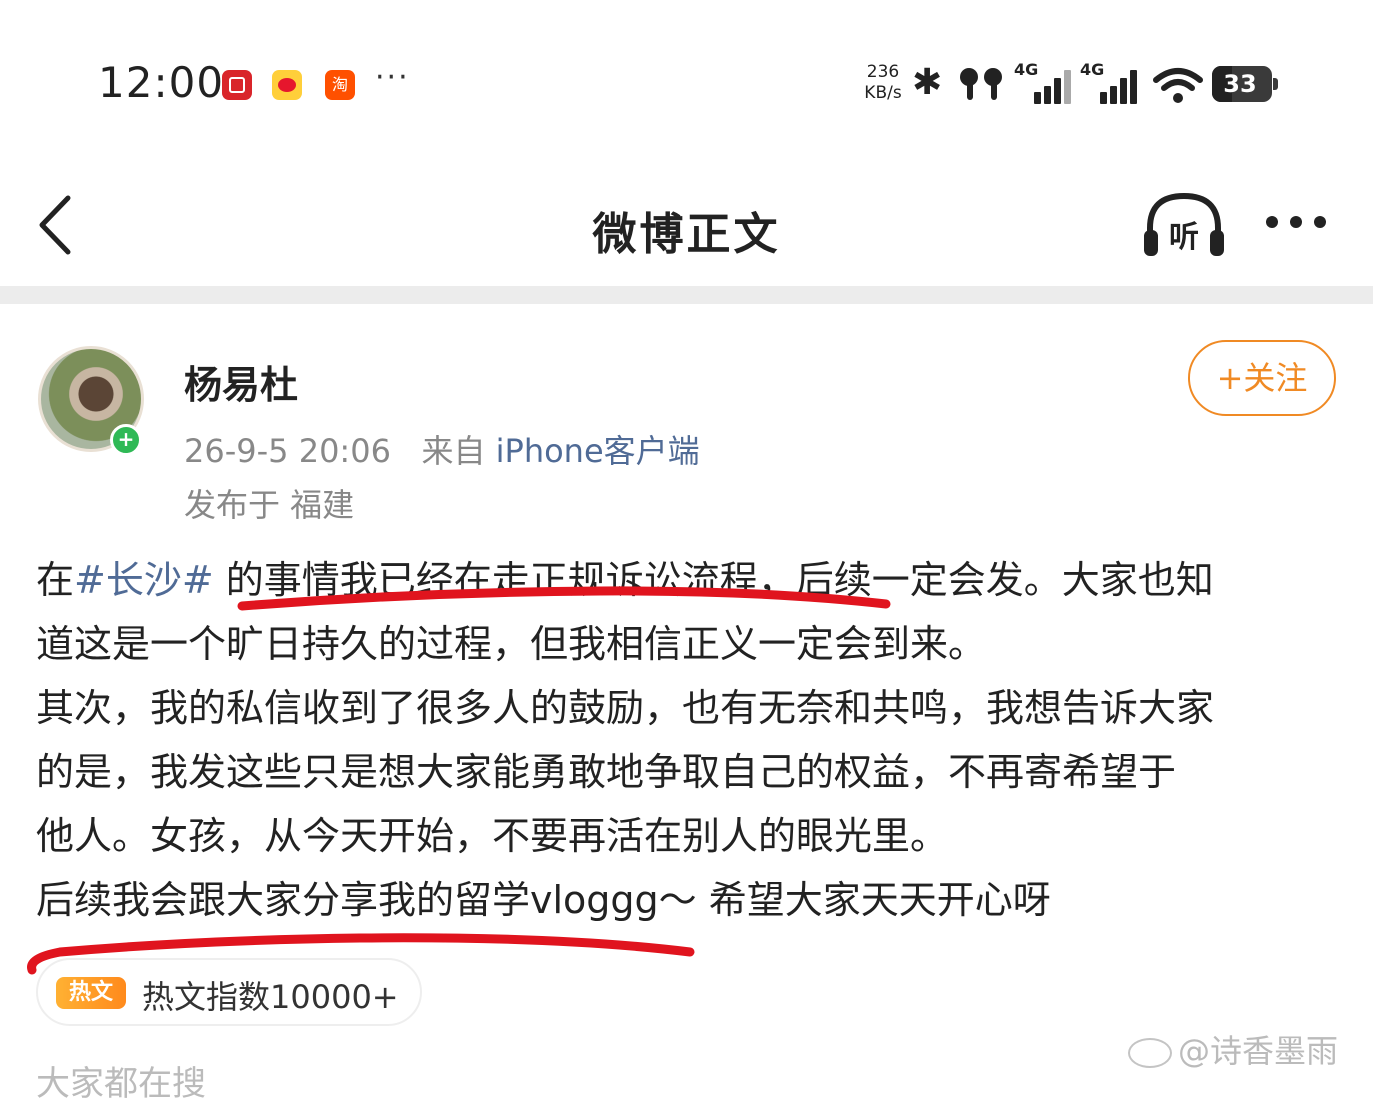  I want to click on wifi-icon, so click(1178, 85).